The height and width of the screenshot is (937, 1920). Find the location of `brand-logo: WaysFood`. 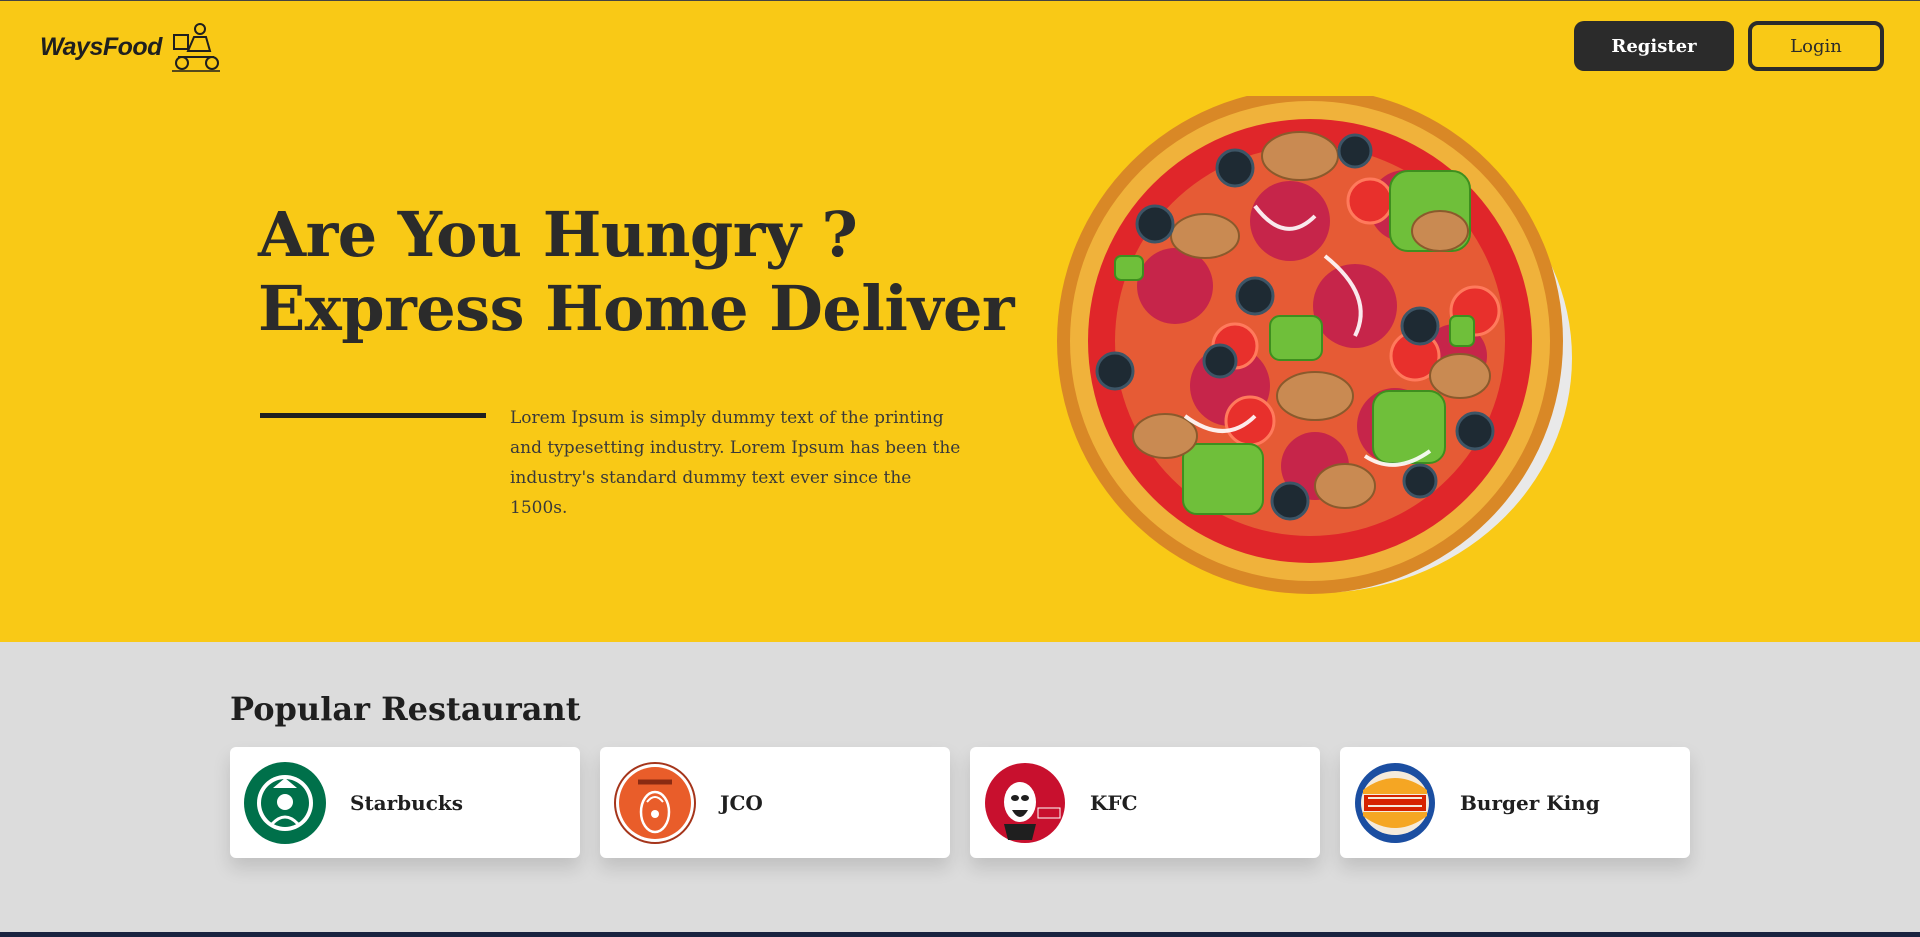

brand-logo: WaysFood is located at coordinates (132, 47).